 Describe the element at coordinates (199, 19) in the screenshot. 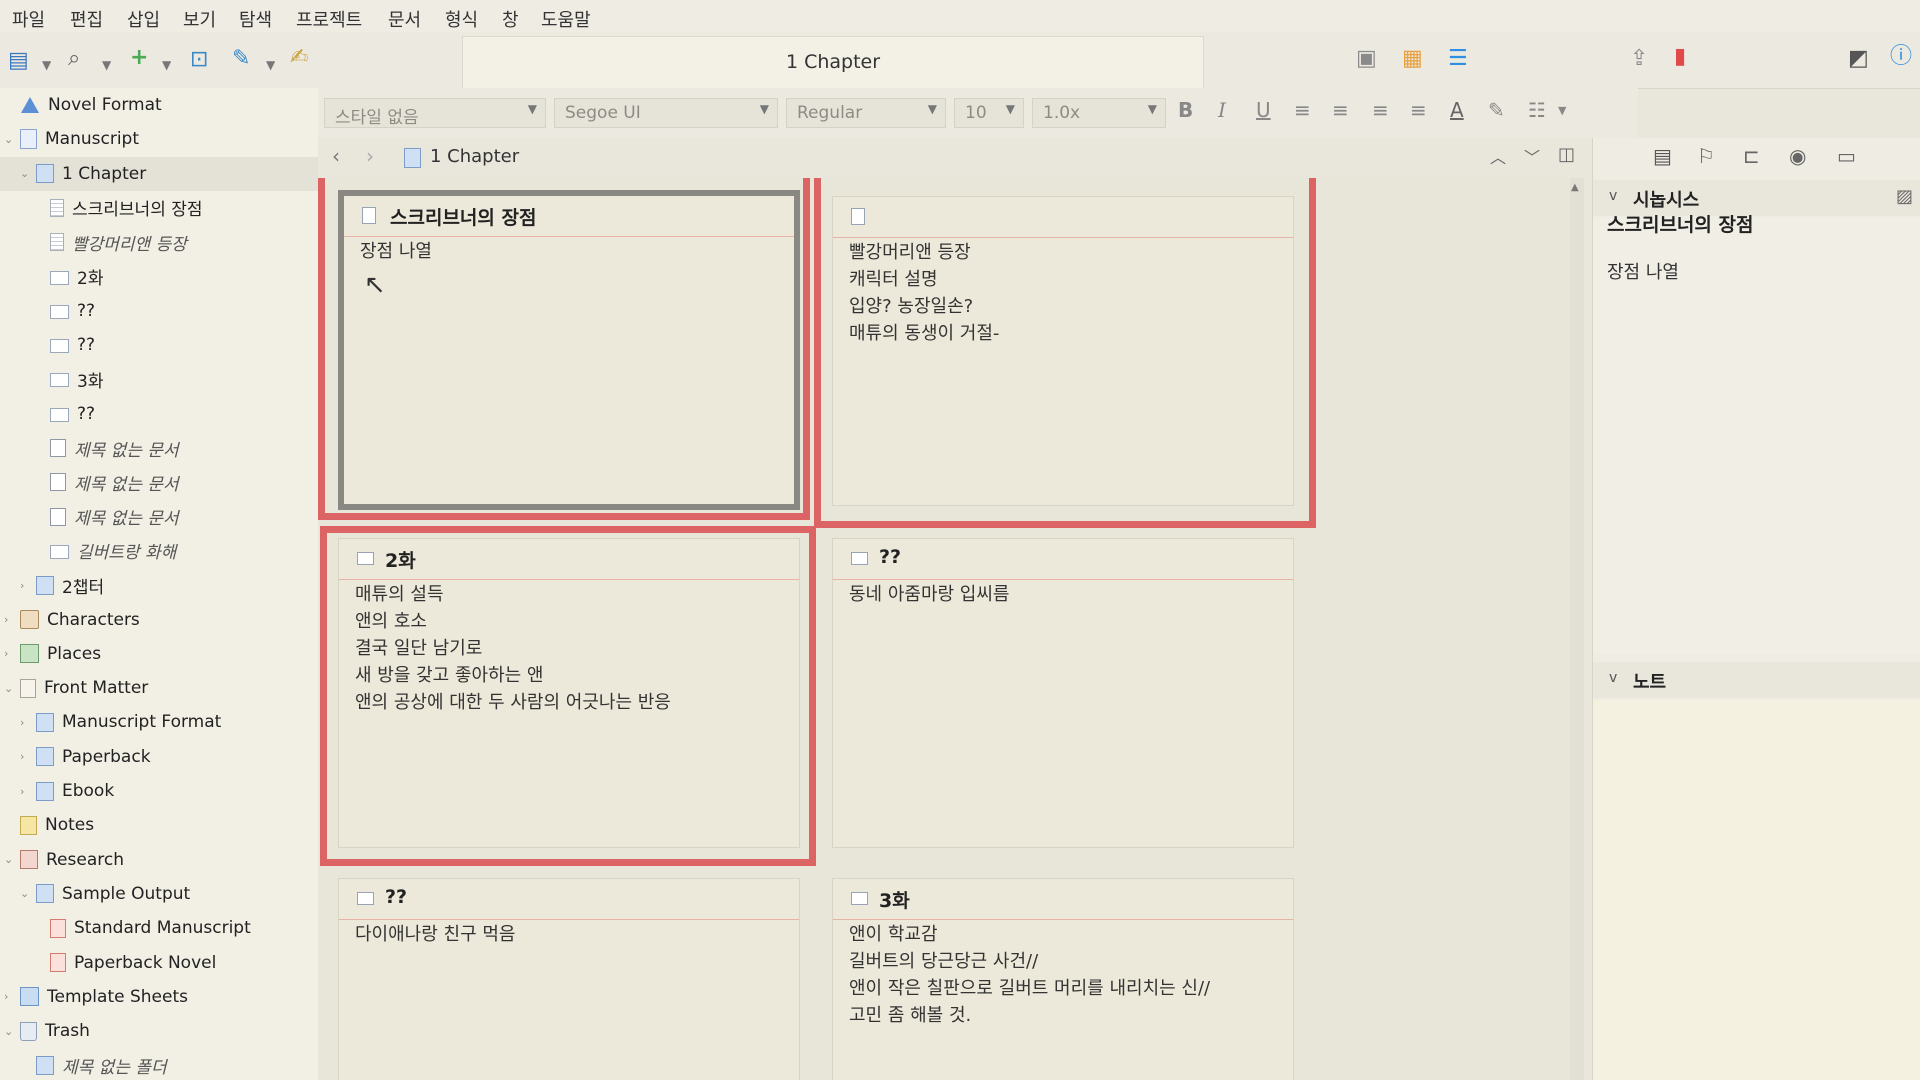

I see `menu-view: 보기` at that location.